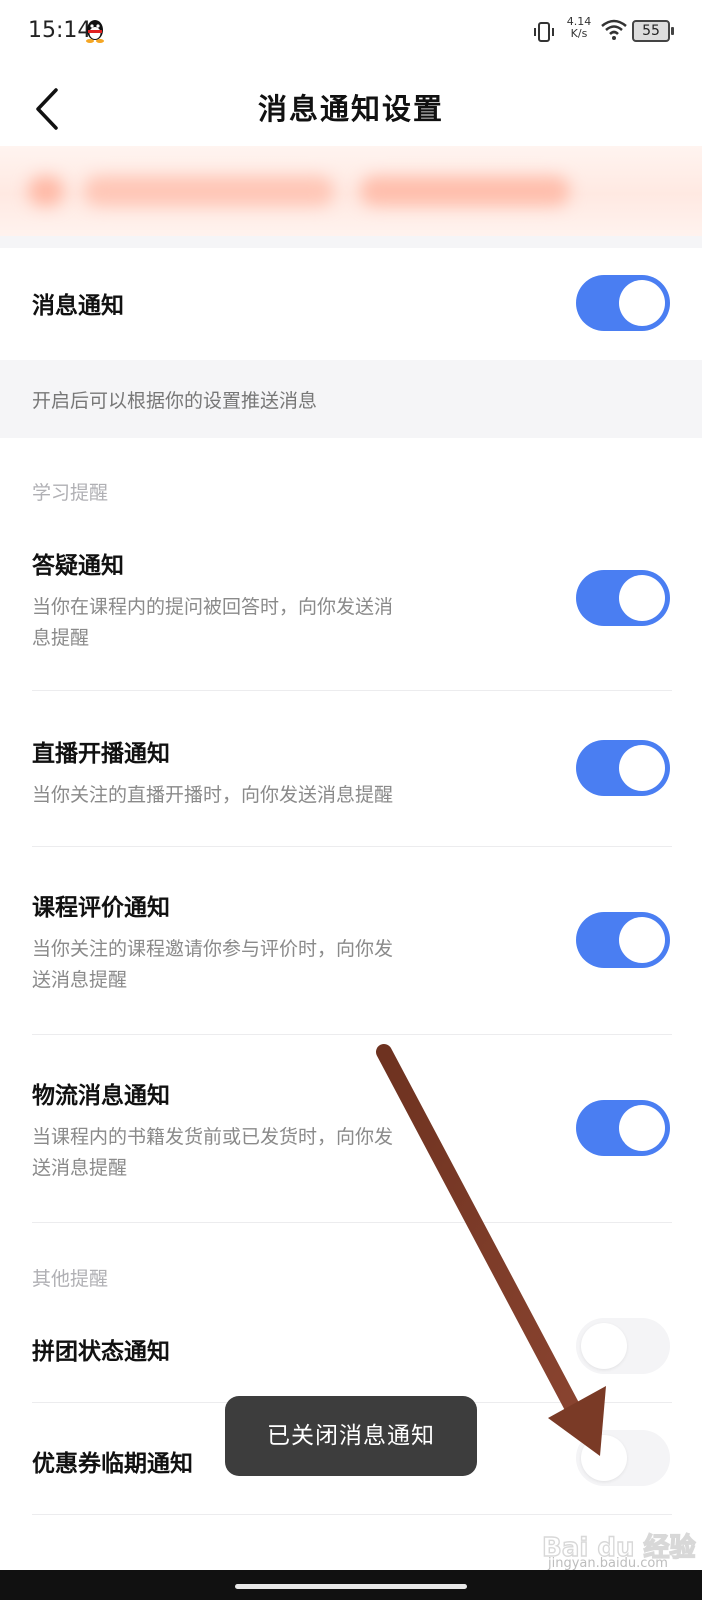  I want to click on setting-row-review: 课程评价通知 当你关注的课程邀请你参与评价时，向你发 送消息提醒, so click(351, 951).